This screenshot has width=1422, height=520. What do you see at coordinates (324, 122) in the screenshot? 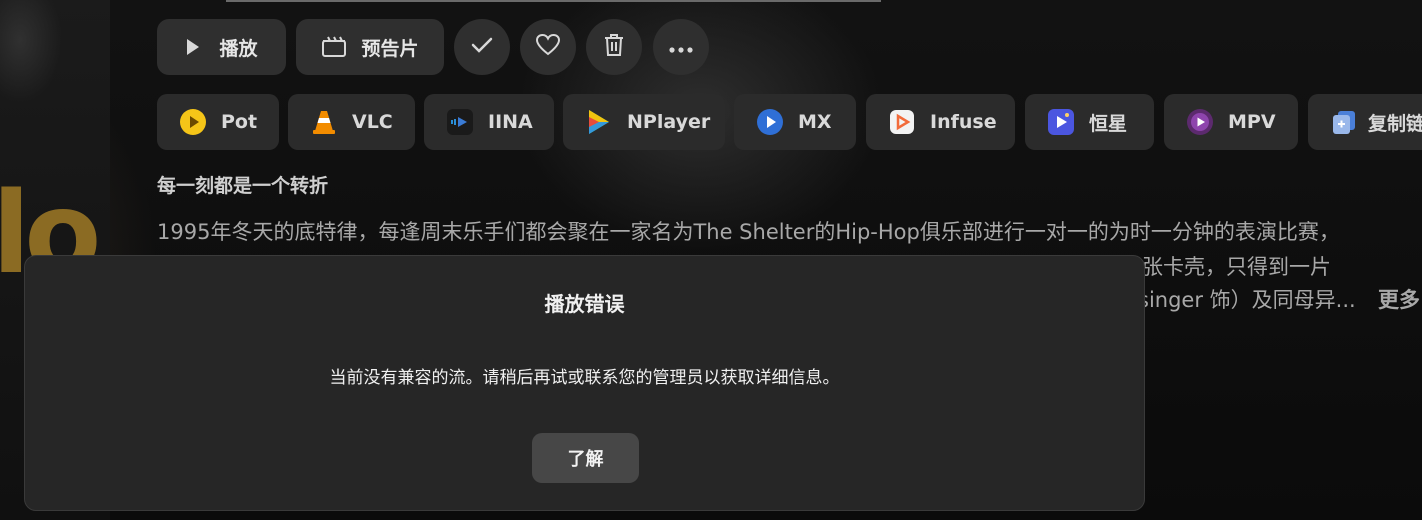
I see `vlc-cone-icon` at bounding box center [324, 122].